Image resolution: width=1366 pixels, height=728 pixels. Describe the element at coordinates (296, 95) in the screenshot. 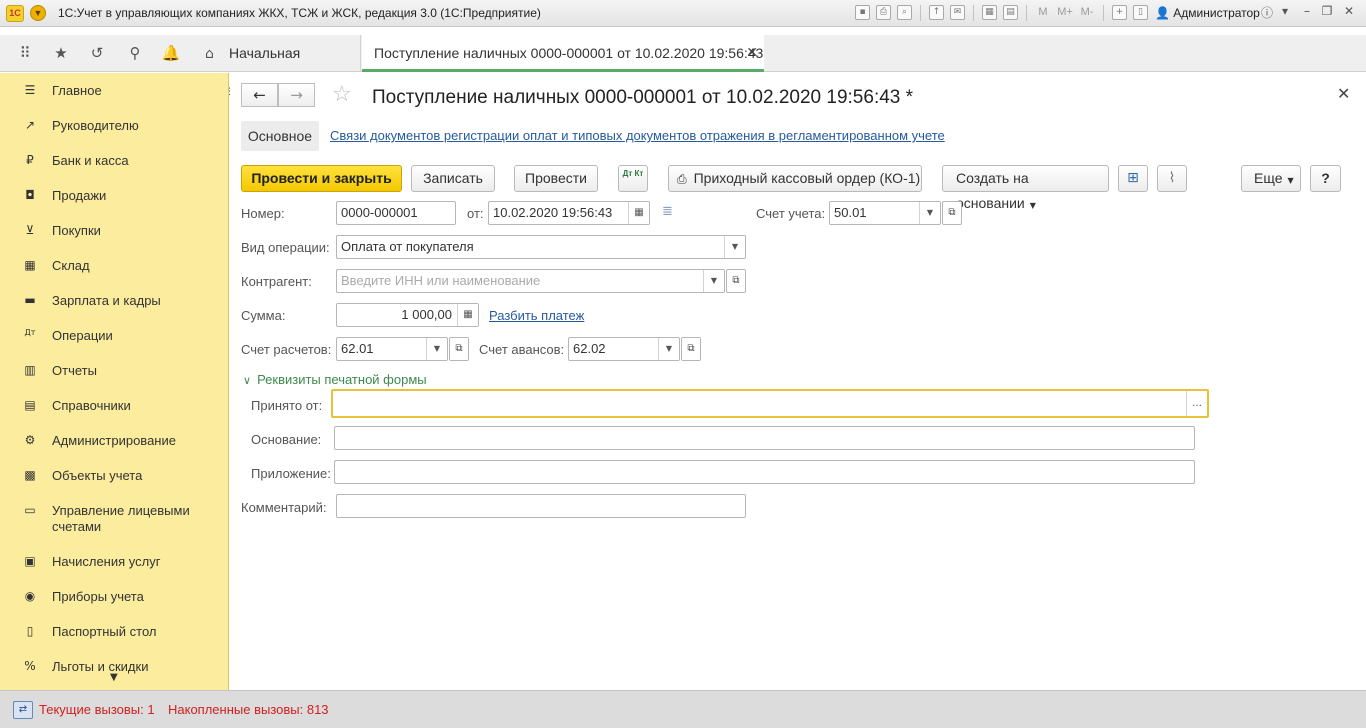

I see `forward-arrow-icon: →` at that location.